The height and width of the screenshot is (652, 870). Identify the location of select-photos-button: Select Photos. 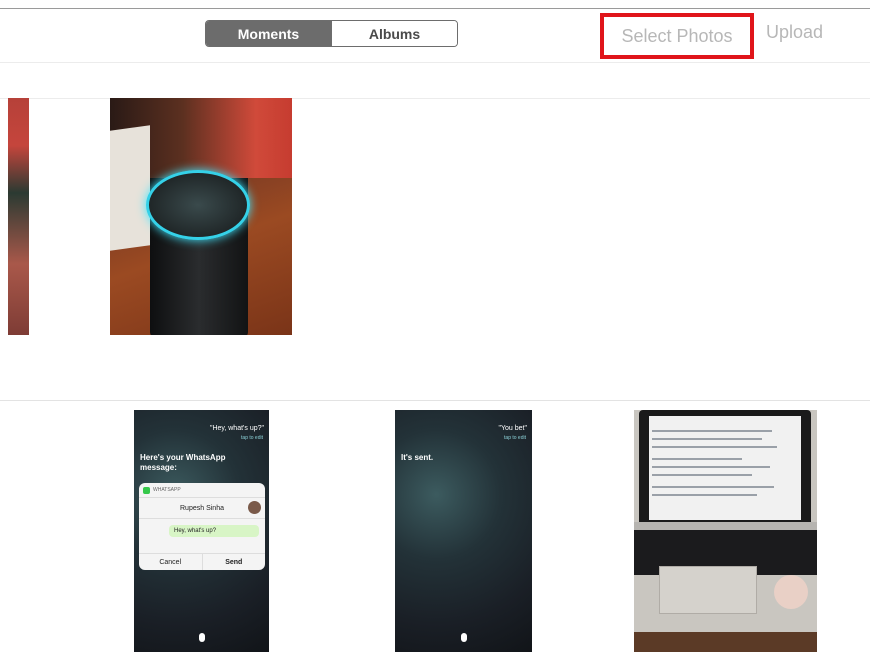
(677, 36).